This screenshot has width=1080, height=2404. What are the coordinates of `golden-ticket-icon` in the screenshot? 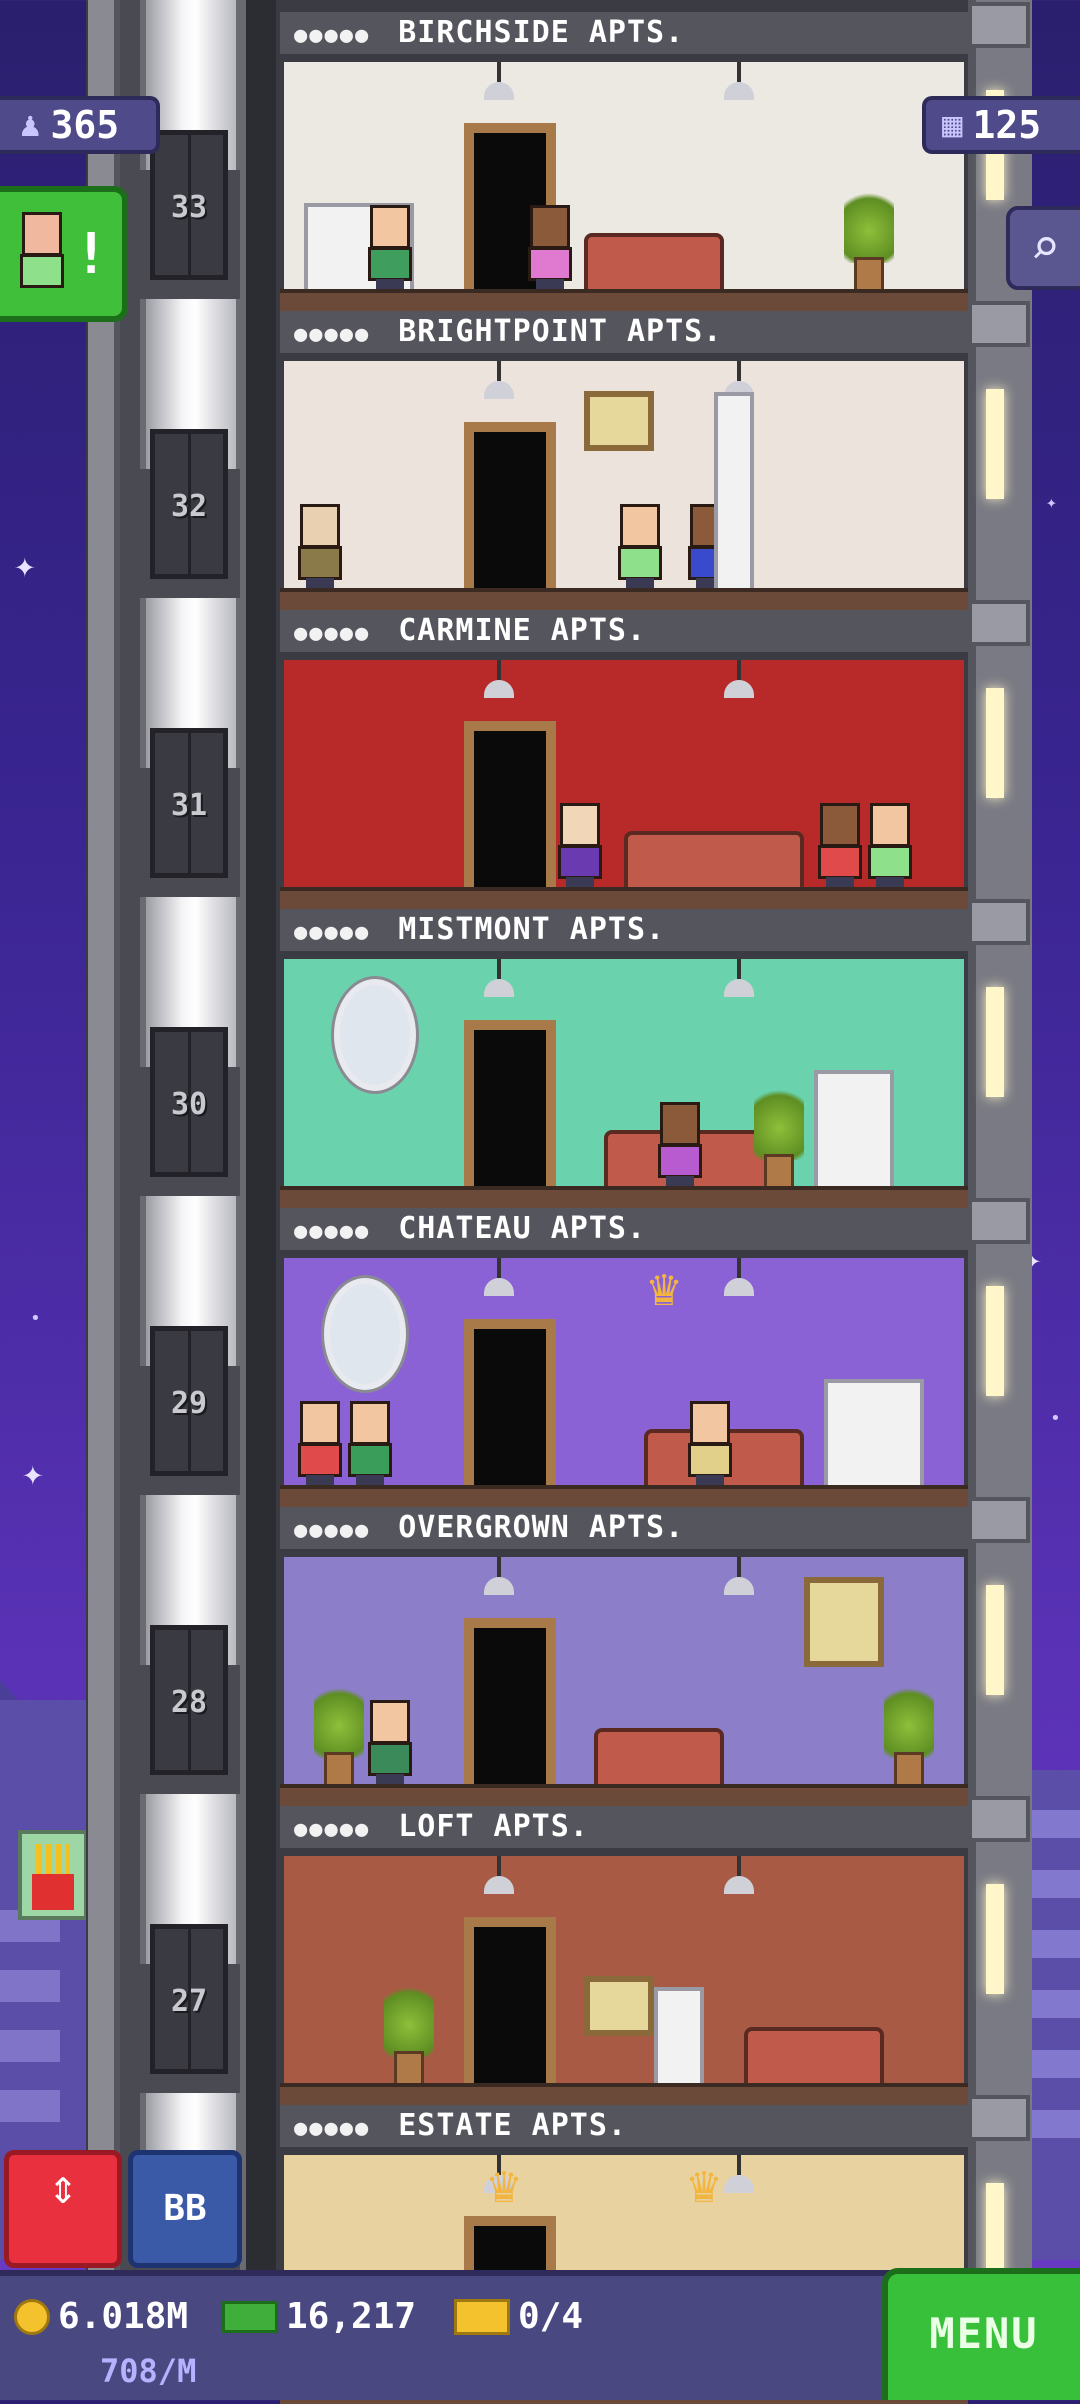 It's located at (482, 2316).